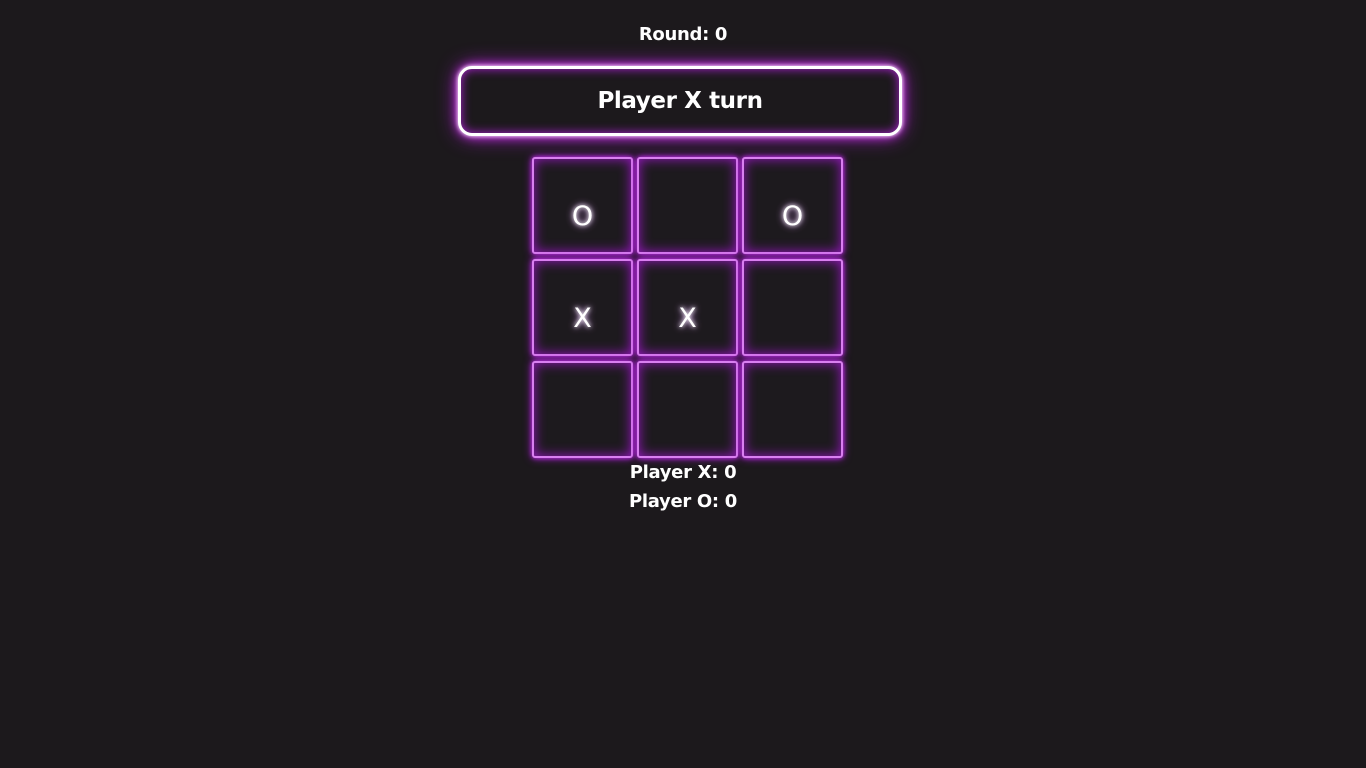 The width and height of the screenshot is (1366, 768). I want to click on board-cell-1: O, so click(582, 205).